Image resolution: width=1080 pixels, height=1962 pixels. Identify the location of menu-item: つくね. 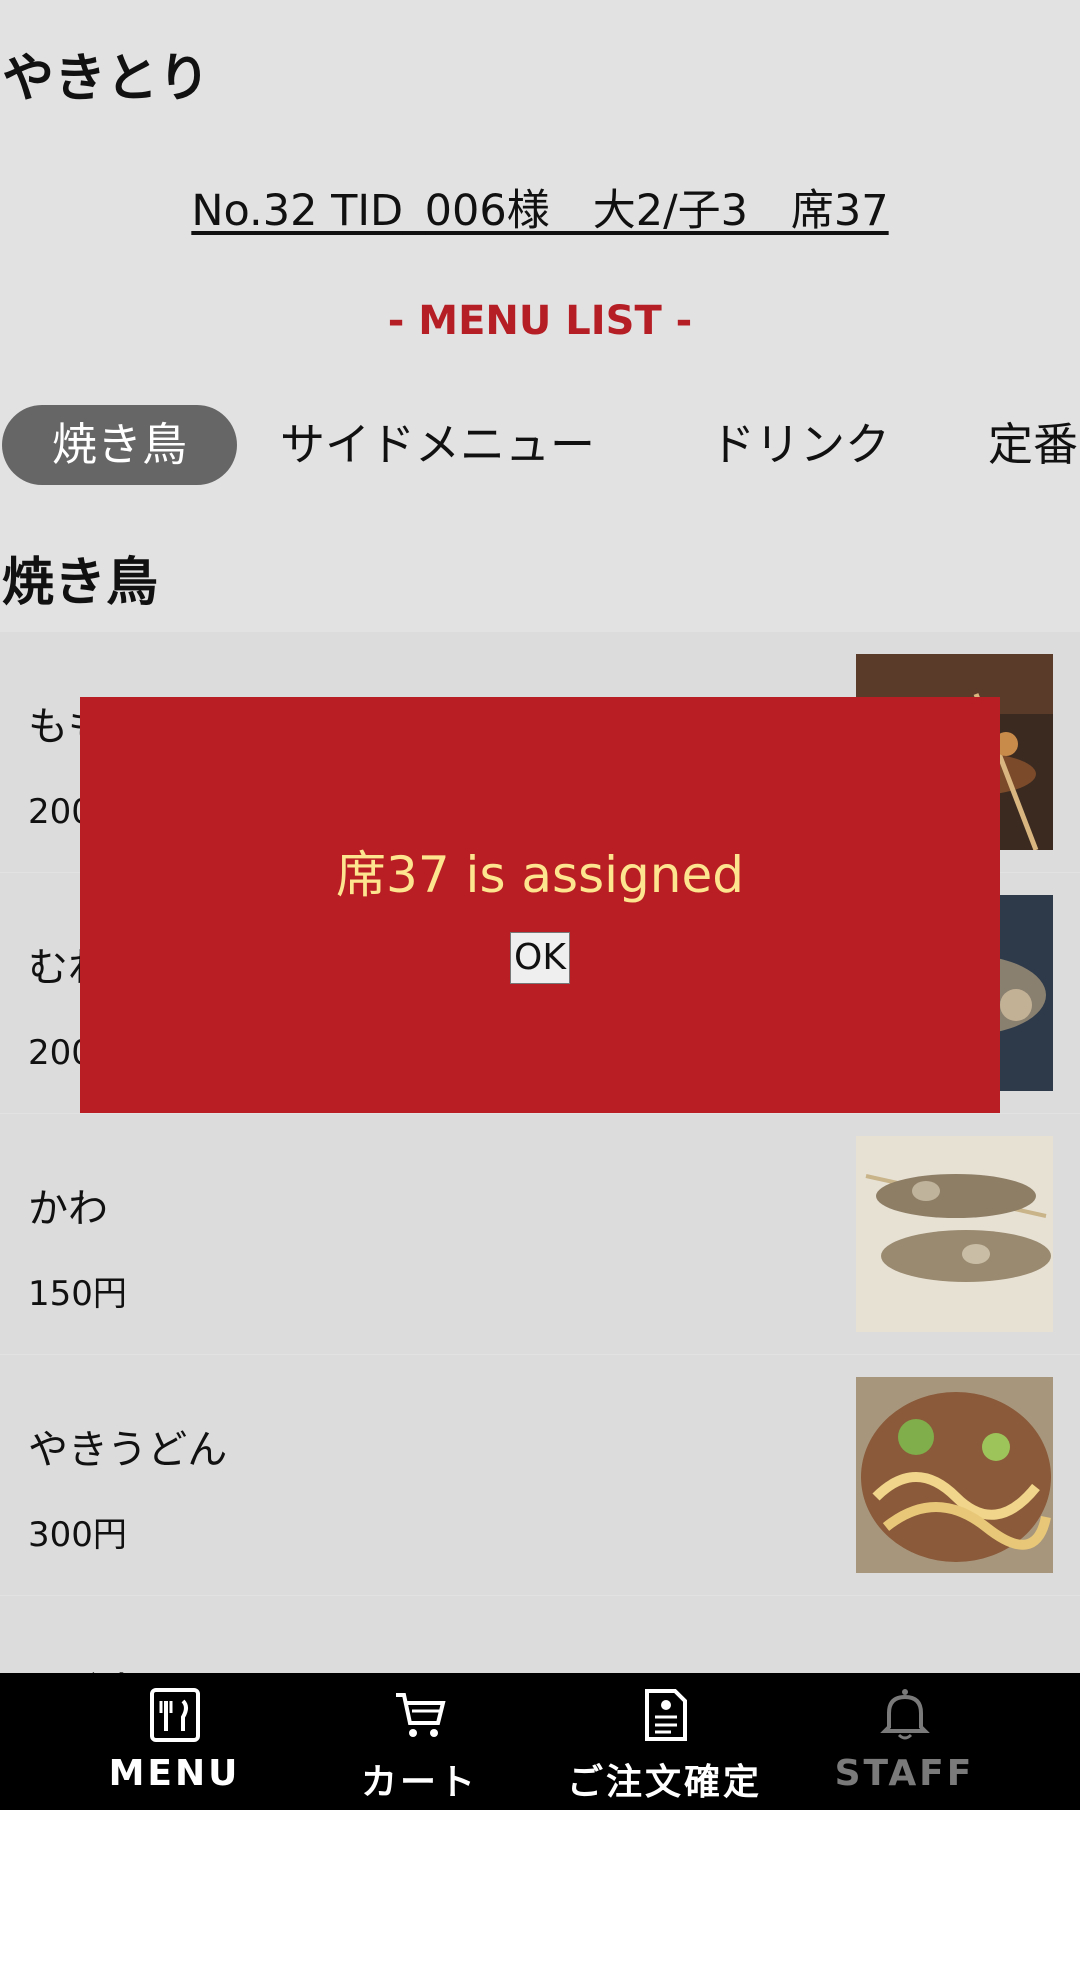
(540, 1634).